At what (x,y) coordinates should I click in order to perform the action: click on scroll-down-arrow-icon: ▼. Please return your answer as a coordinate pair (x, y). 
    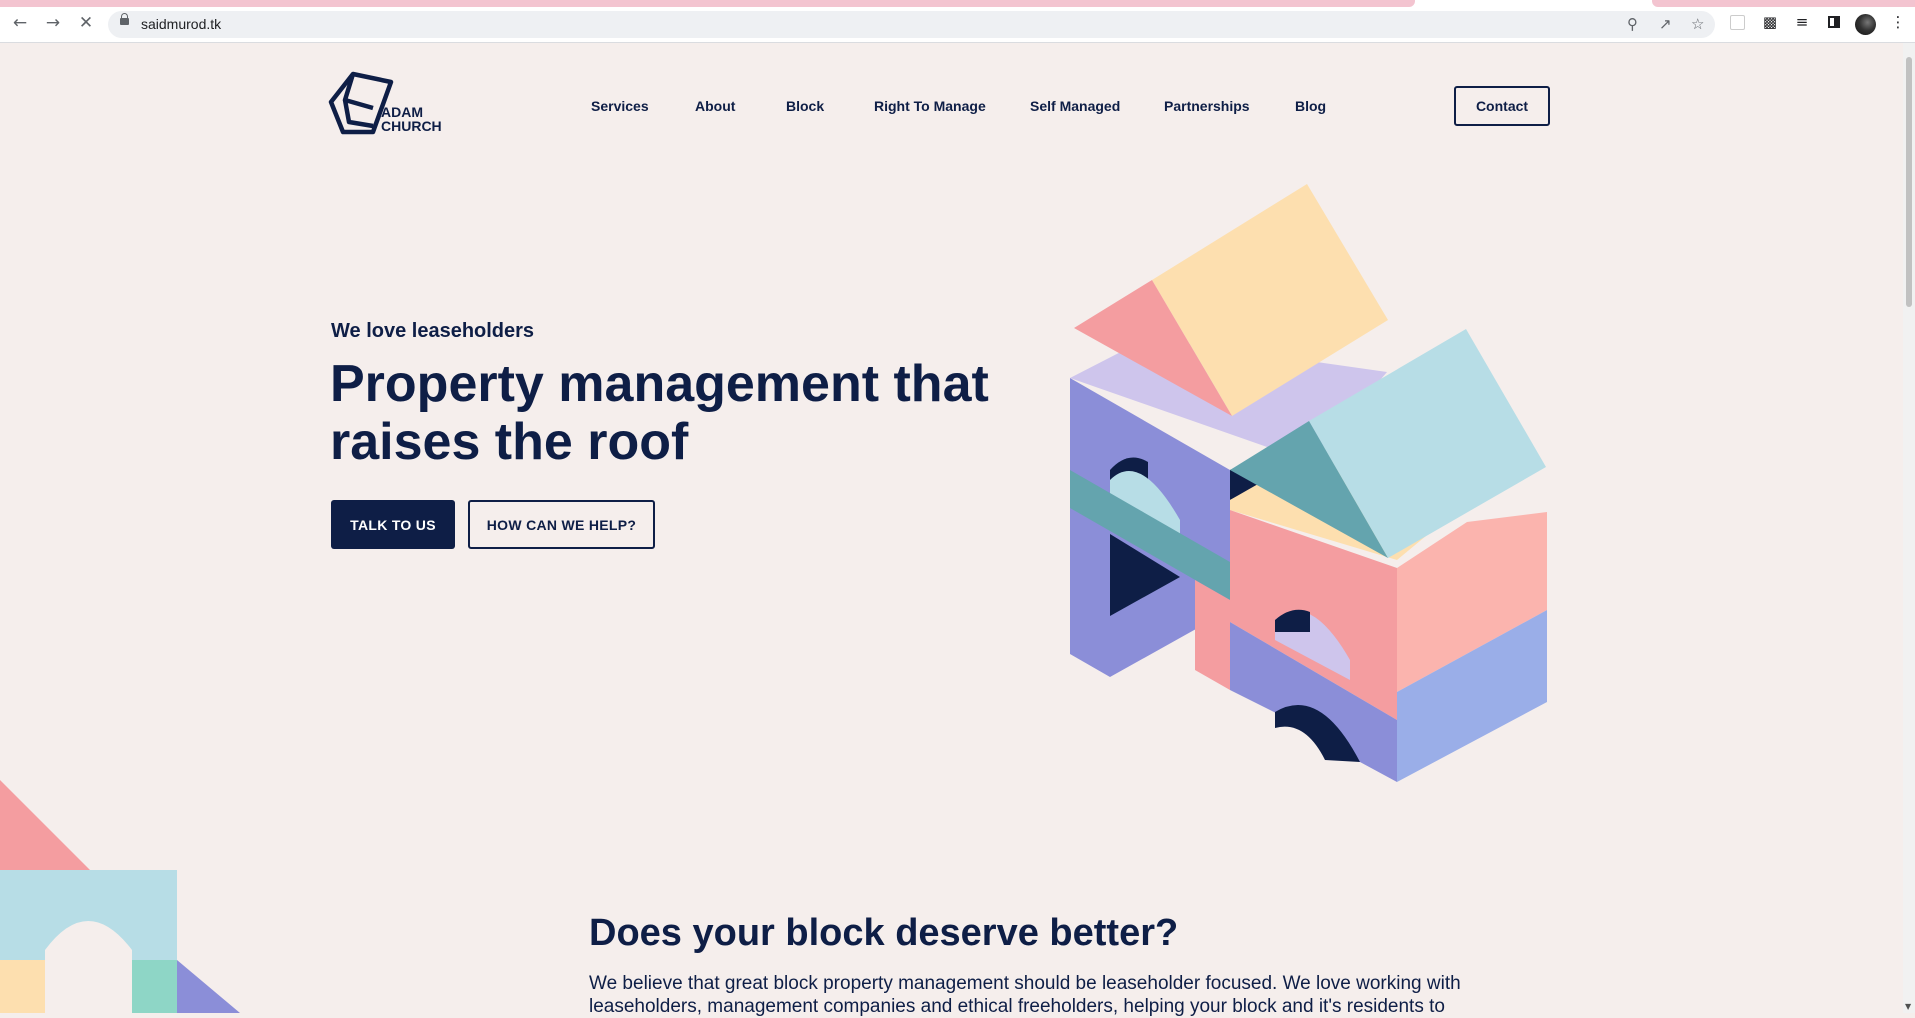
    Looking at the image, I should click on (1908, 1006).